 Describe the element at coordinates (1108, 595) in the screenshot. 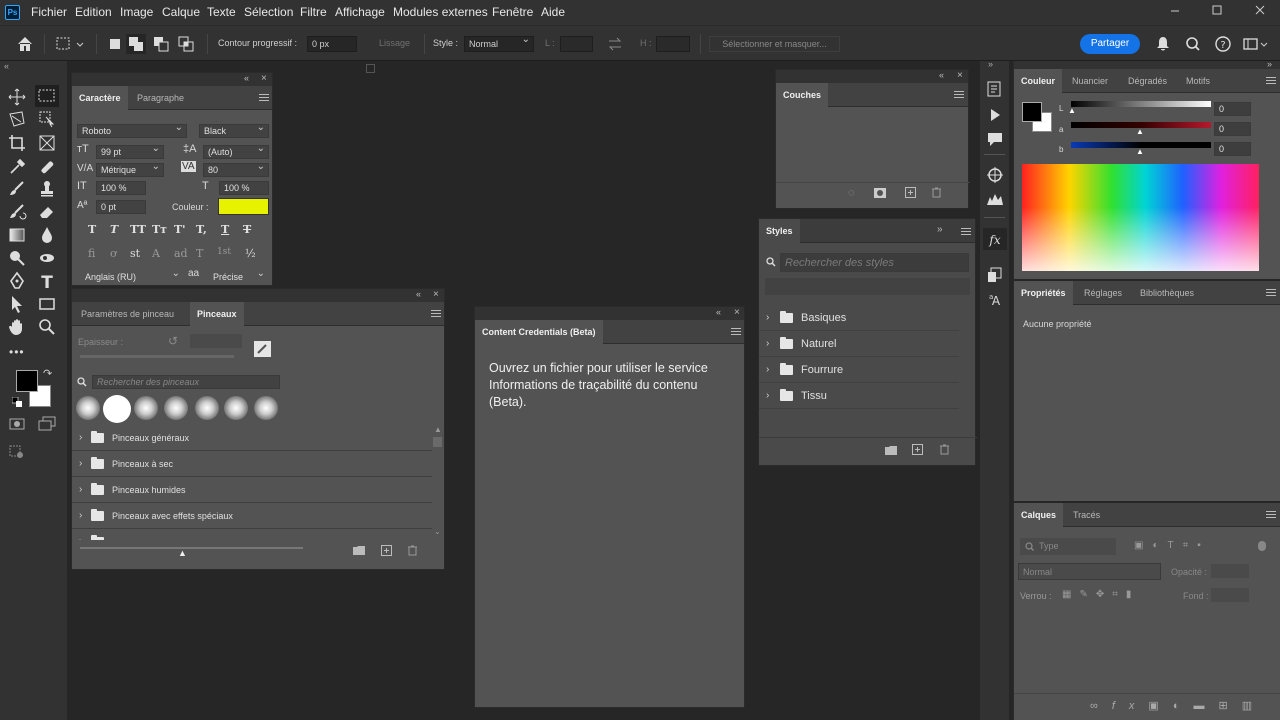

I see `lock-icons: ▦✎✥⌗▮` at that location.